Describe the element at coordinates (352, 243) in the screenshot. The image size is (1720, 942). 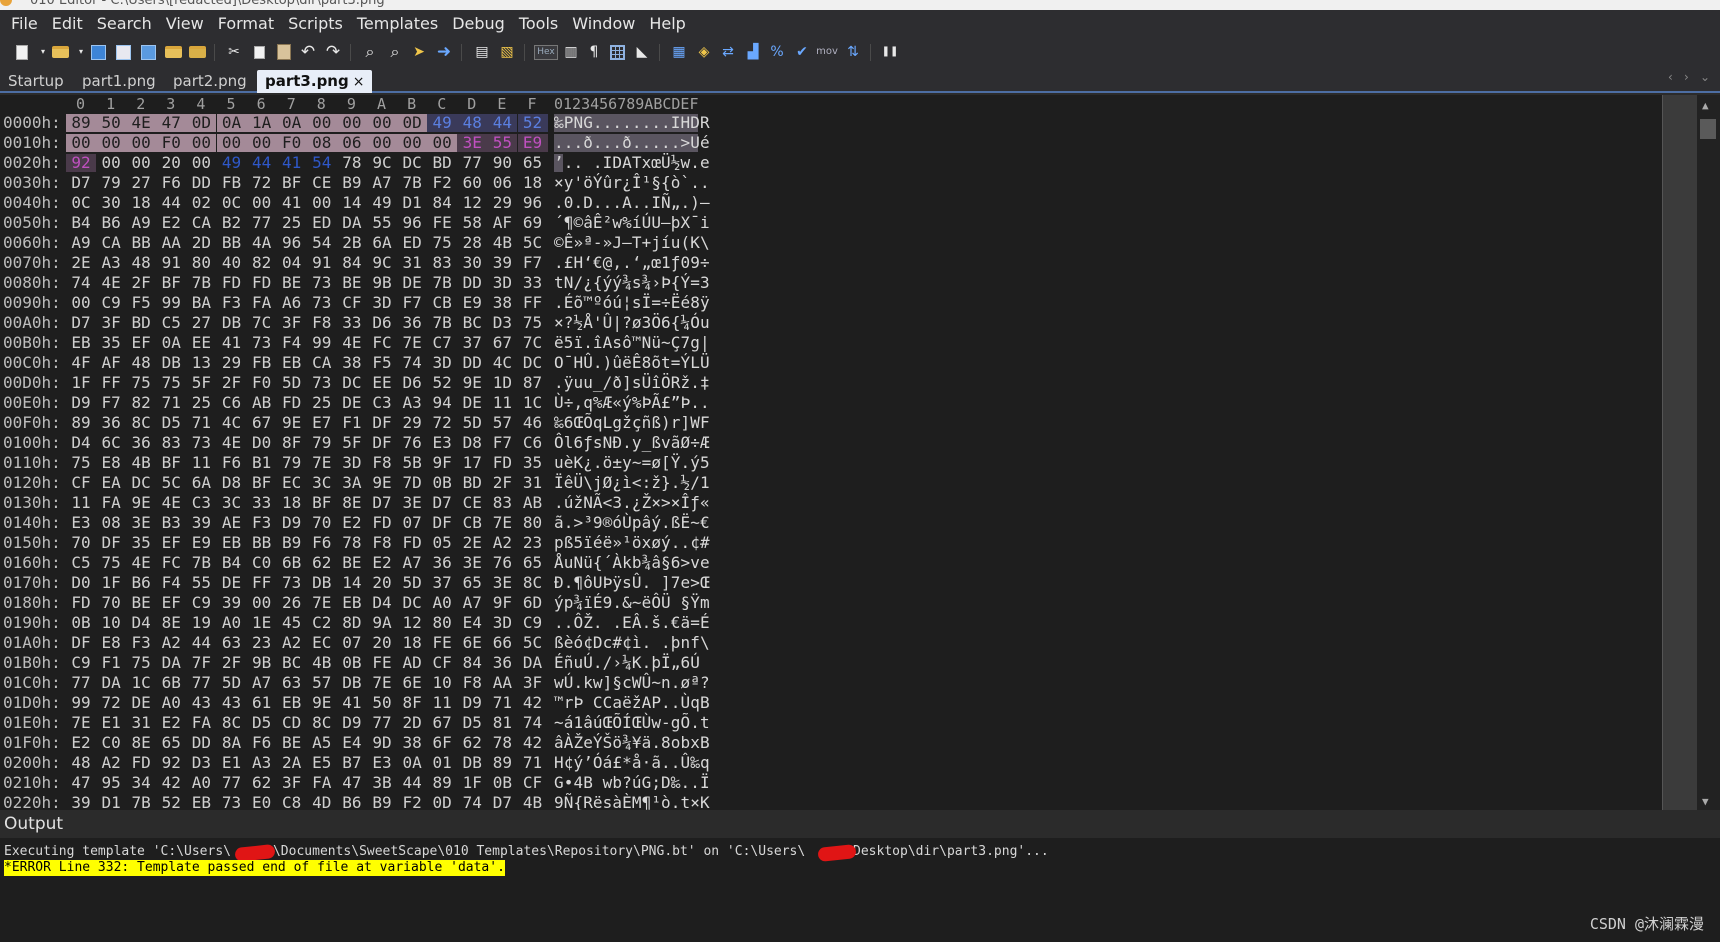
I see `hex-byte: 2B` at that location.